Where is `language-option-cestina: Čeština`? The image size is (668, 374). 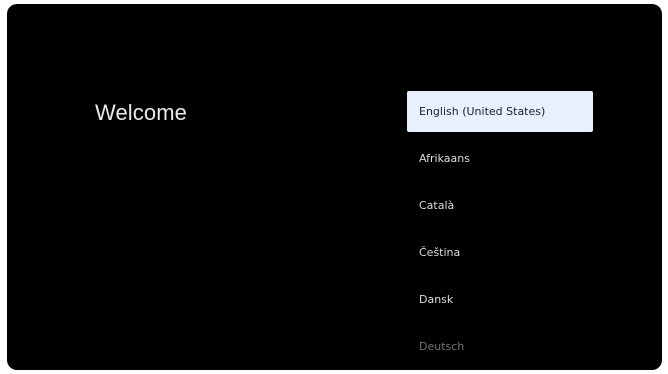
language-option-cestina: Čeština is located at coordinates (500, 252).